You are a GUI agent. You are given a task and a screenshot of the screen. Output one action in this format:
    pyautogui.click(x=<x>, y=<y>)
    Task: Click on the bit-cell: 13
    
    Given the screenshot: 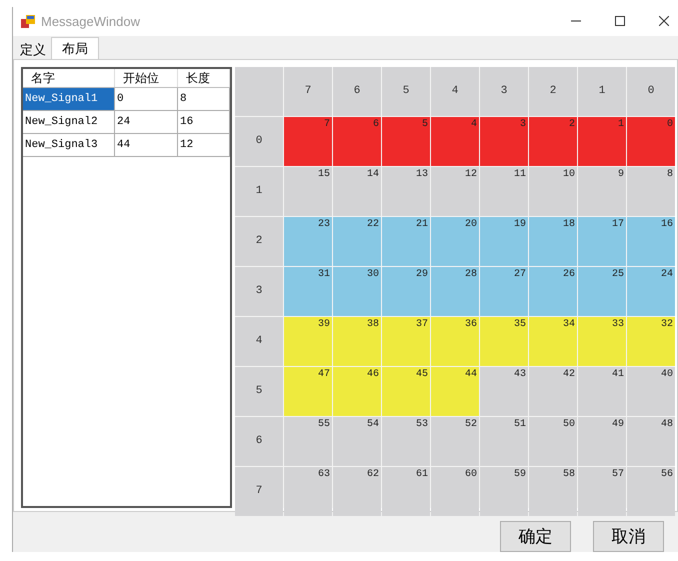 What is the action you would take?
    pyautogui.click(x=406, y=191)
    